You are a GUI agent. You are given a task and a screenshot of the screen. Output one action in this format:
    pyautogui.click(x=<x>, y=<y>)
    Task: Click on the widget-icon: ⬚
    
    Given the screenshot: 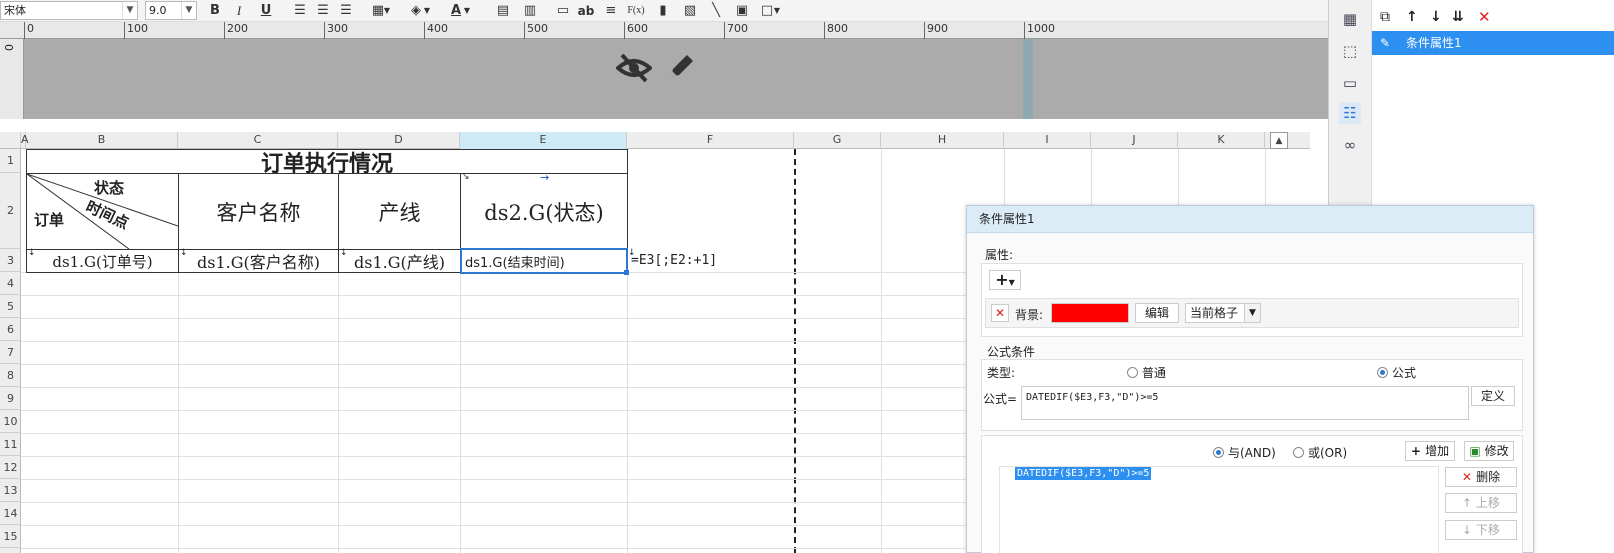 What is the action you would take?
    pyautogui.click(x=1350, y=51)
    